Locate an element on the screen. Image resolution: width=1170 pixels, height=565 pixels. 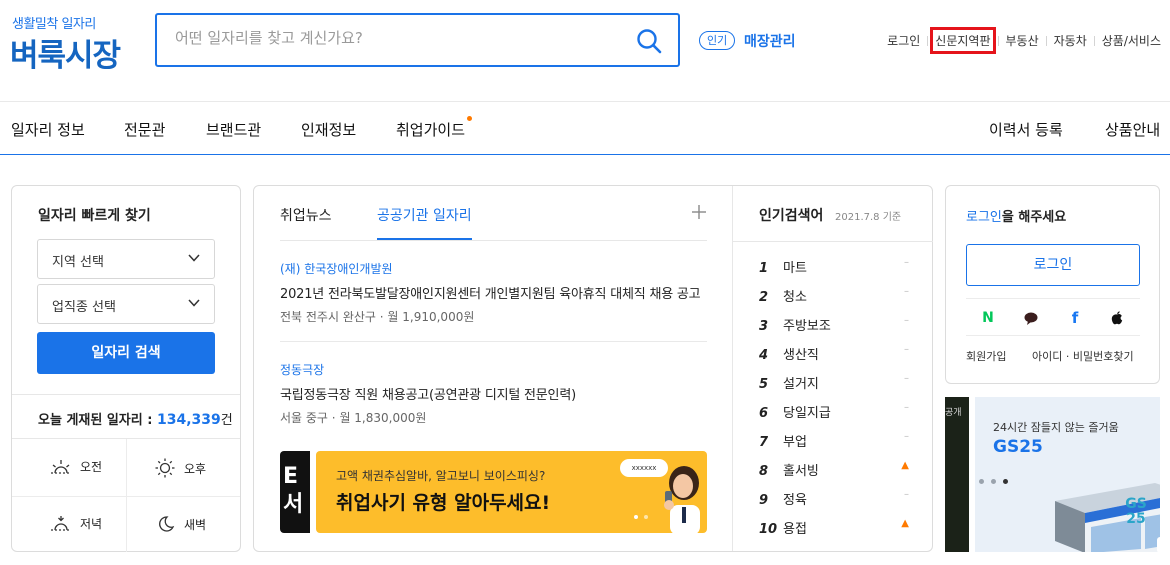
new-dot-icon is located at coordinates (470, 118).